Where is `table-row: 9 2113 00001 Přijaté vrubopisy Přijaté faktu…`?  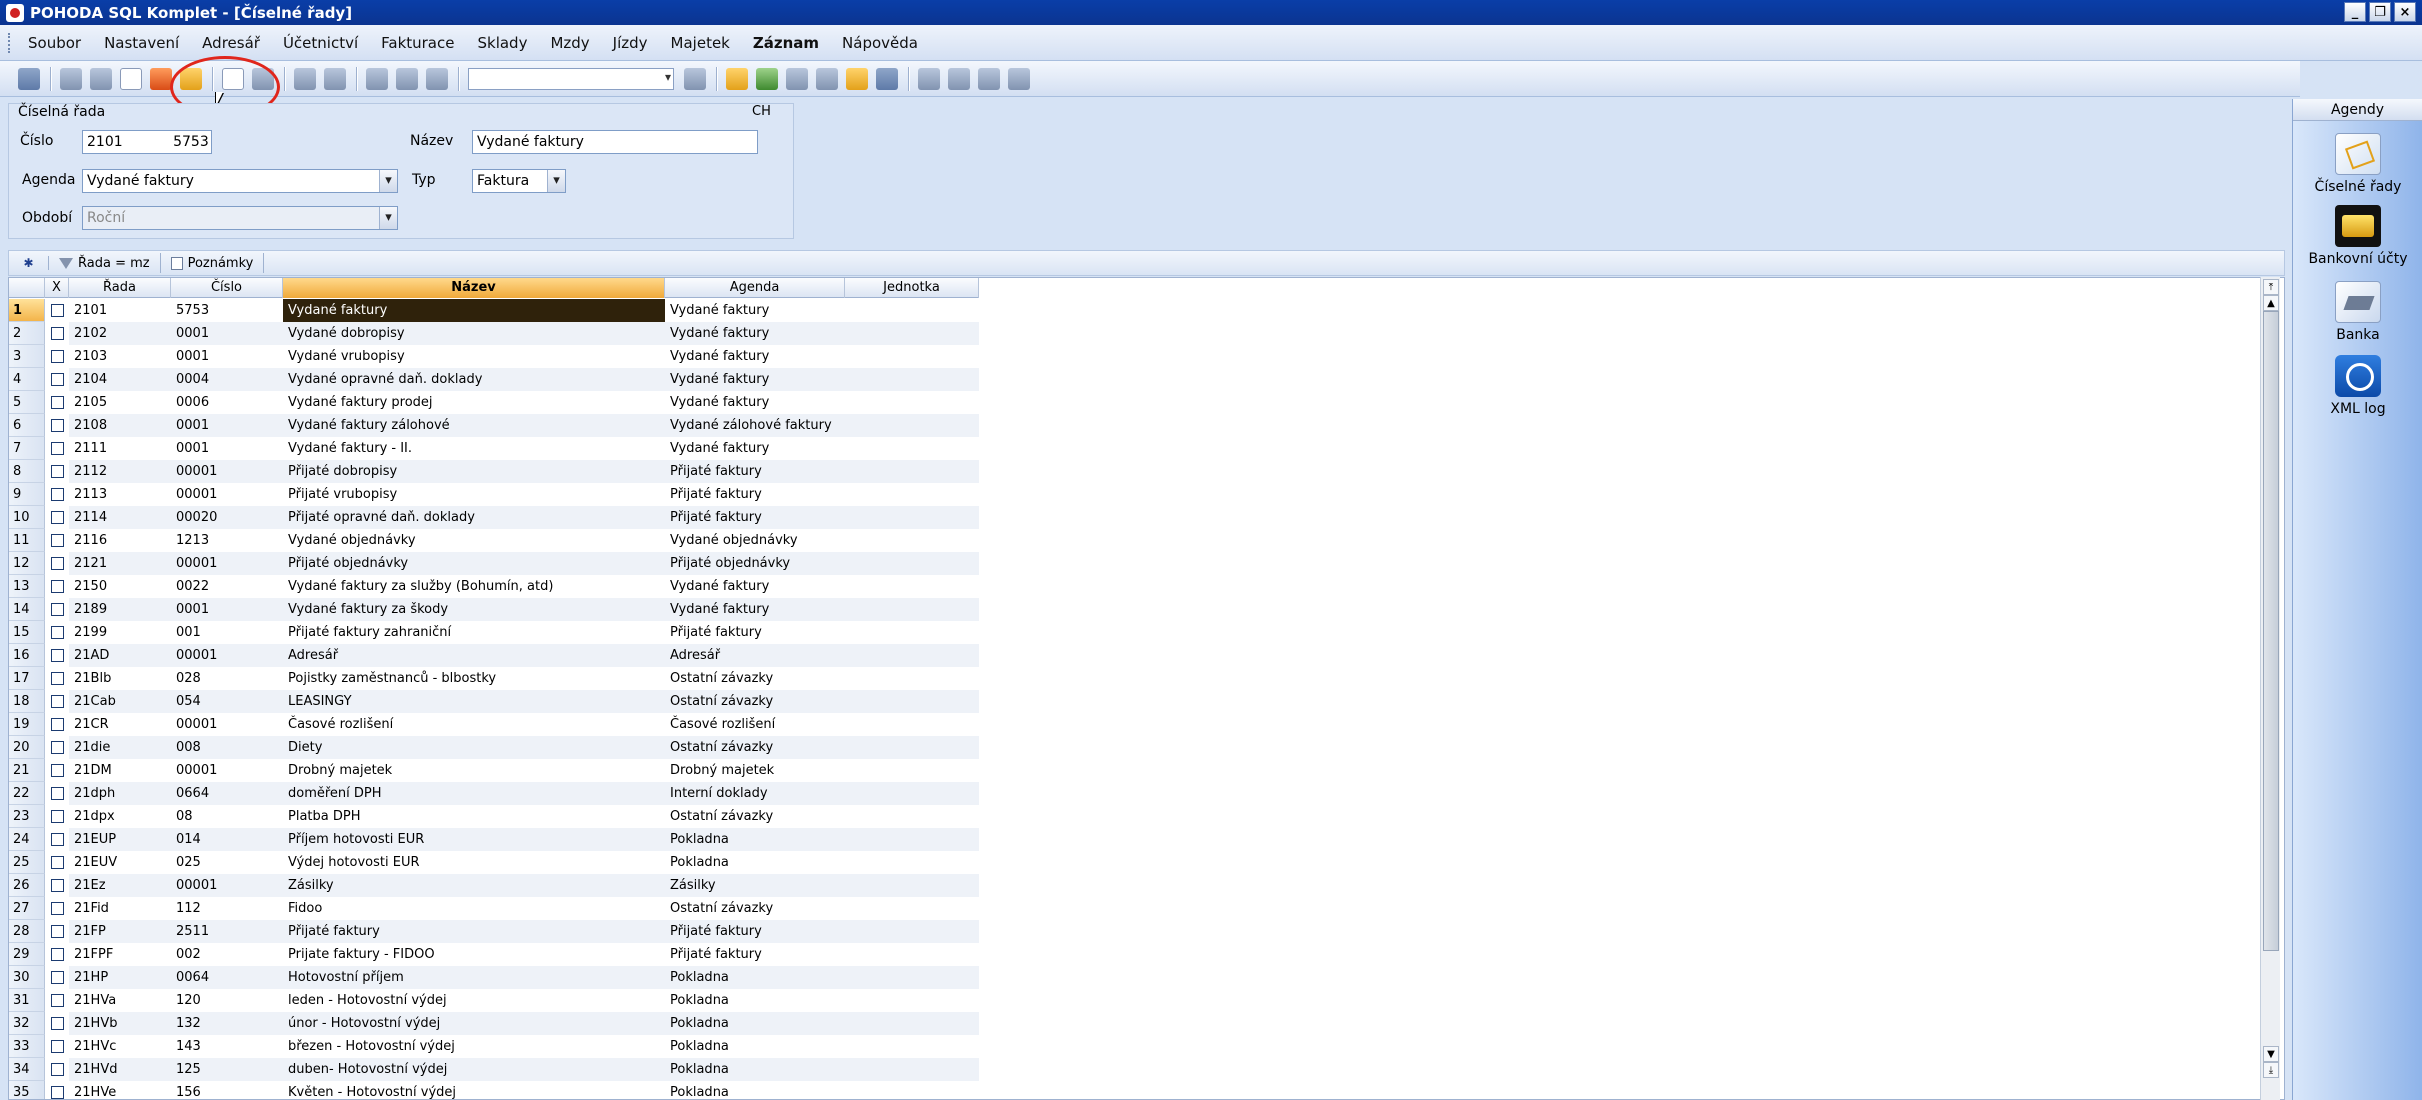 table-row: 9 2113 00001 Přijaté vrubopisy Přijaté faktu… is located at coordinates (494, 494).